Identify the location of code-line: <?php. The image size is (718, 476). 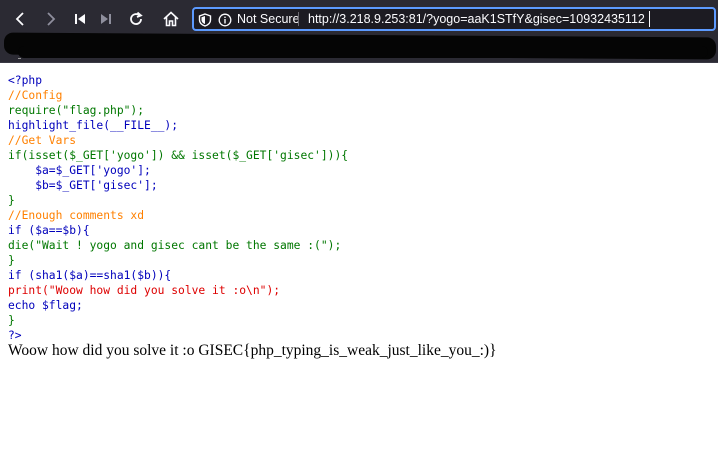
(25, 80).